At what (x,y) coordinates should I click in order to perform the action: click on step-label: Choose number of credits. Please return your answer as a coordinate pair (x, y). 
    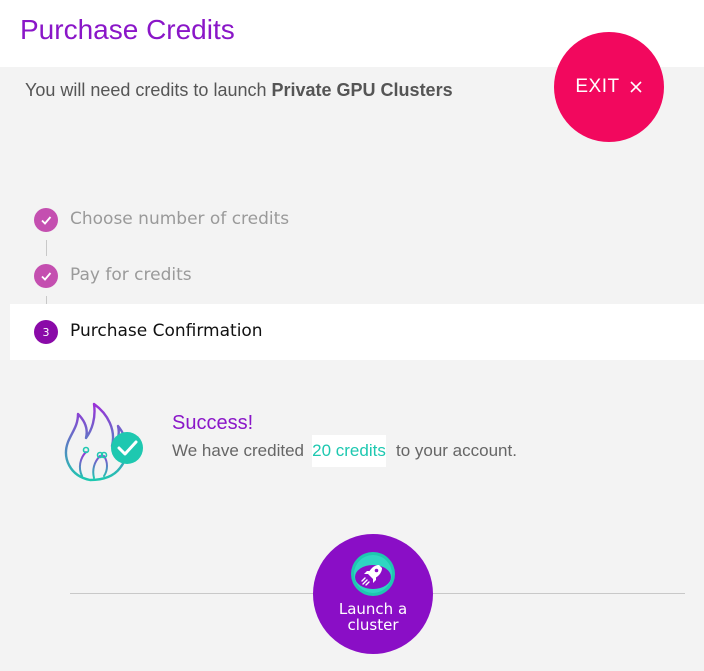
    Looking at the image, I should click on (180, 219).